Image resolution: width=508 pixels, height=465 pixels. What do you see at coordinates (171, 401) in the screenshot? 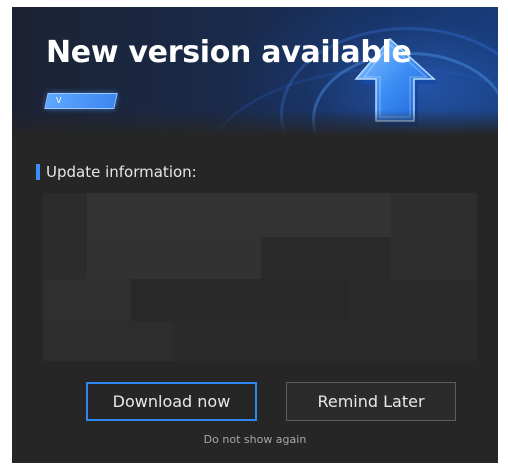
I see `download-now-button: Download now` at bounding box center [171, 401].